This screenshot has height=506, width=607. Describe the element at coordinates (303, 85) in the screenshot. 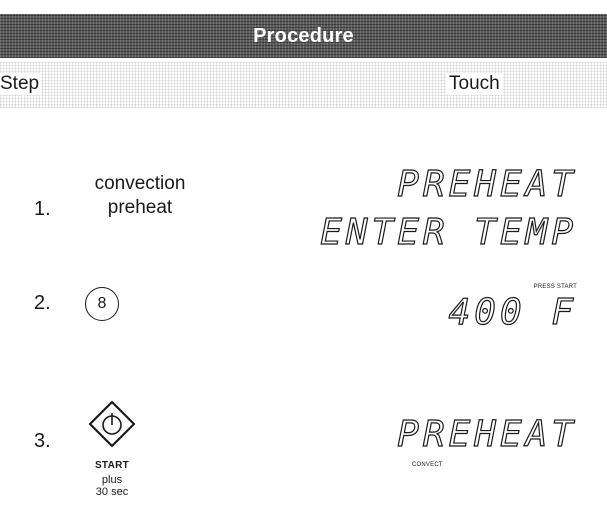

I see `column-headings: Step Touch` at that location.